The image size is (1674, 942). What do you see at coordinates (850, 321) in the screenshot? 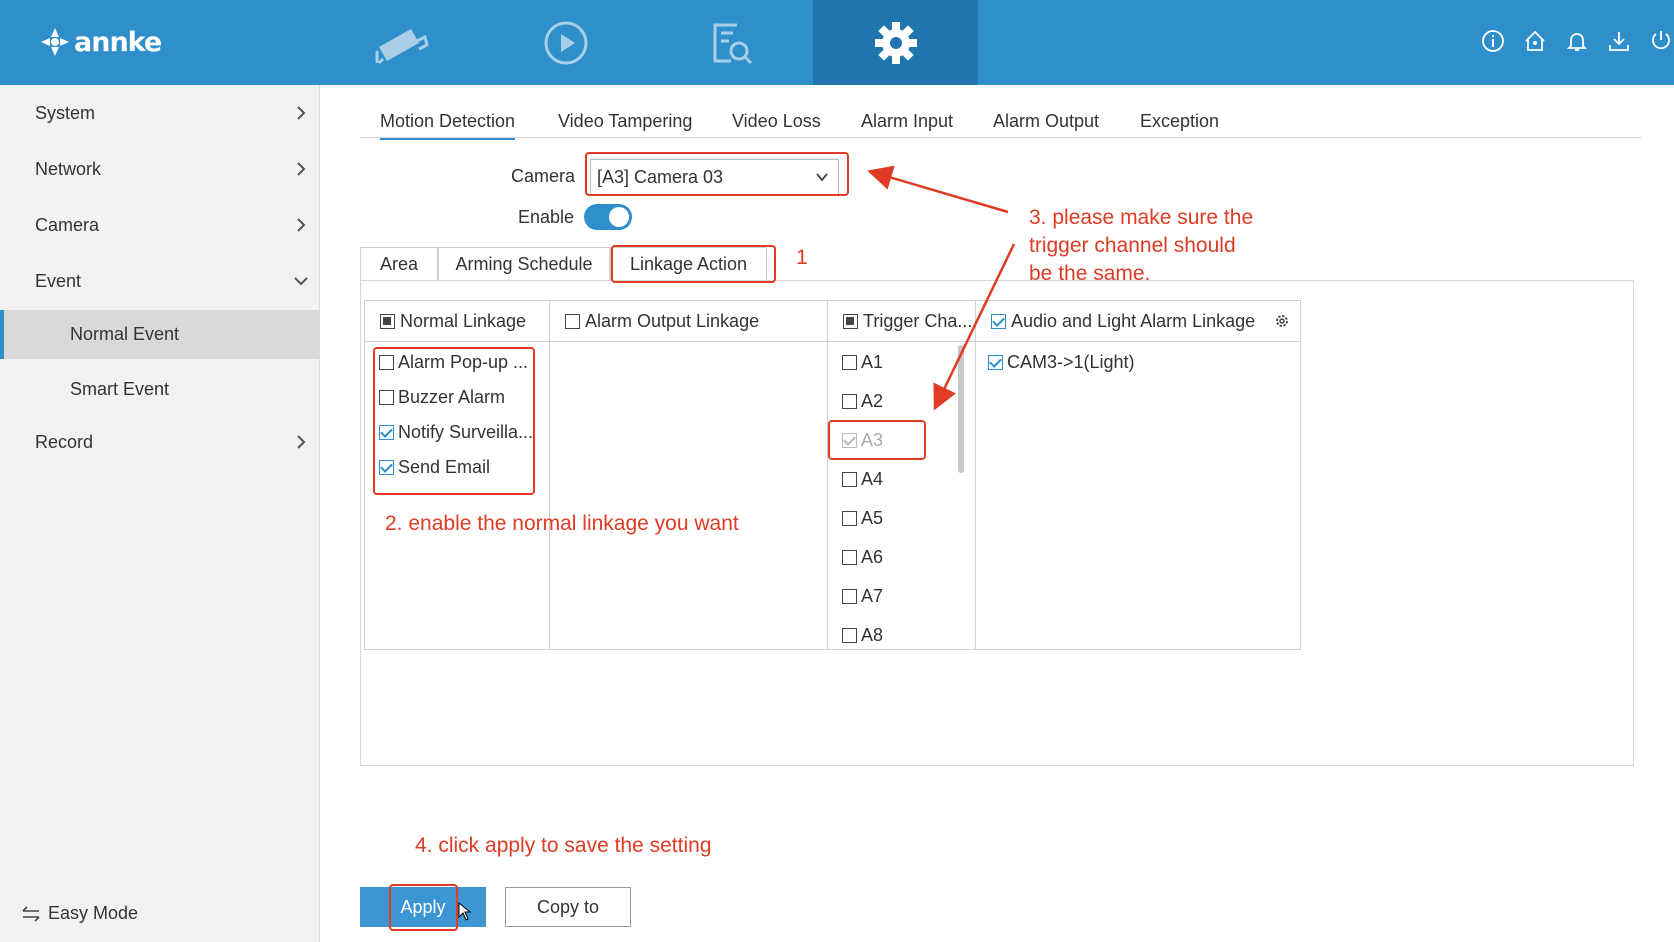
I see `trigger-channel-select-all-checkbox` at bounding box center [850, 321].